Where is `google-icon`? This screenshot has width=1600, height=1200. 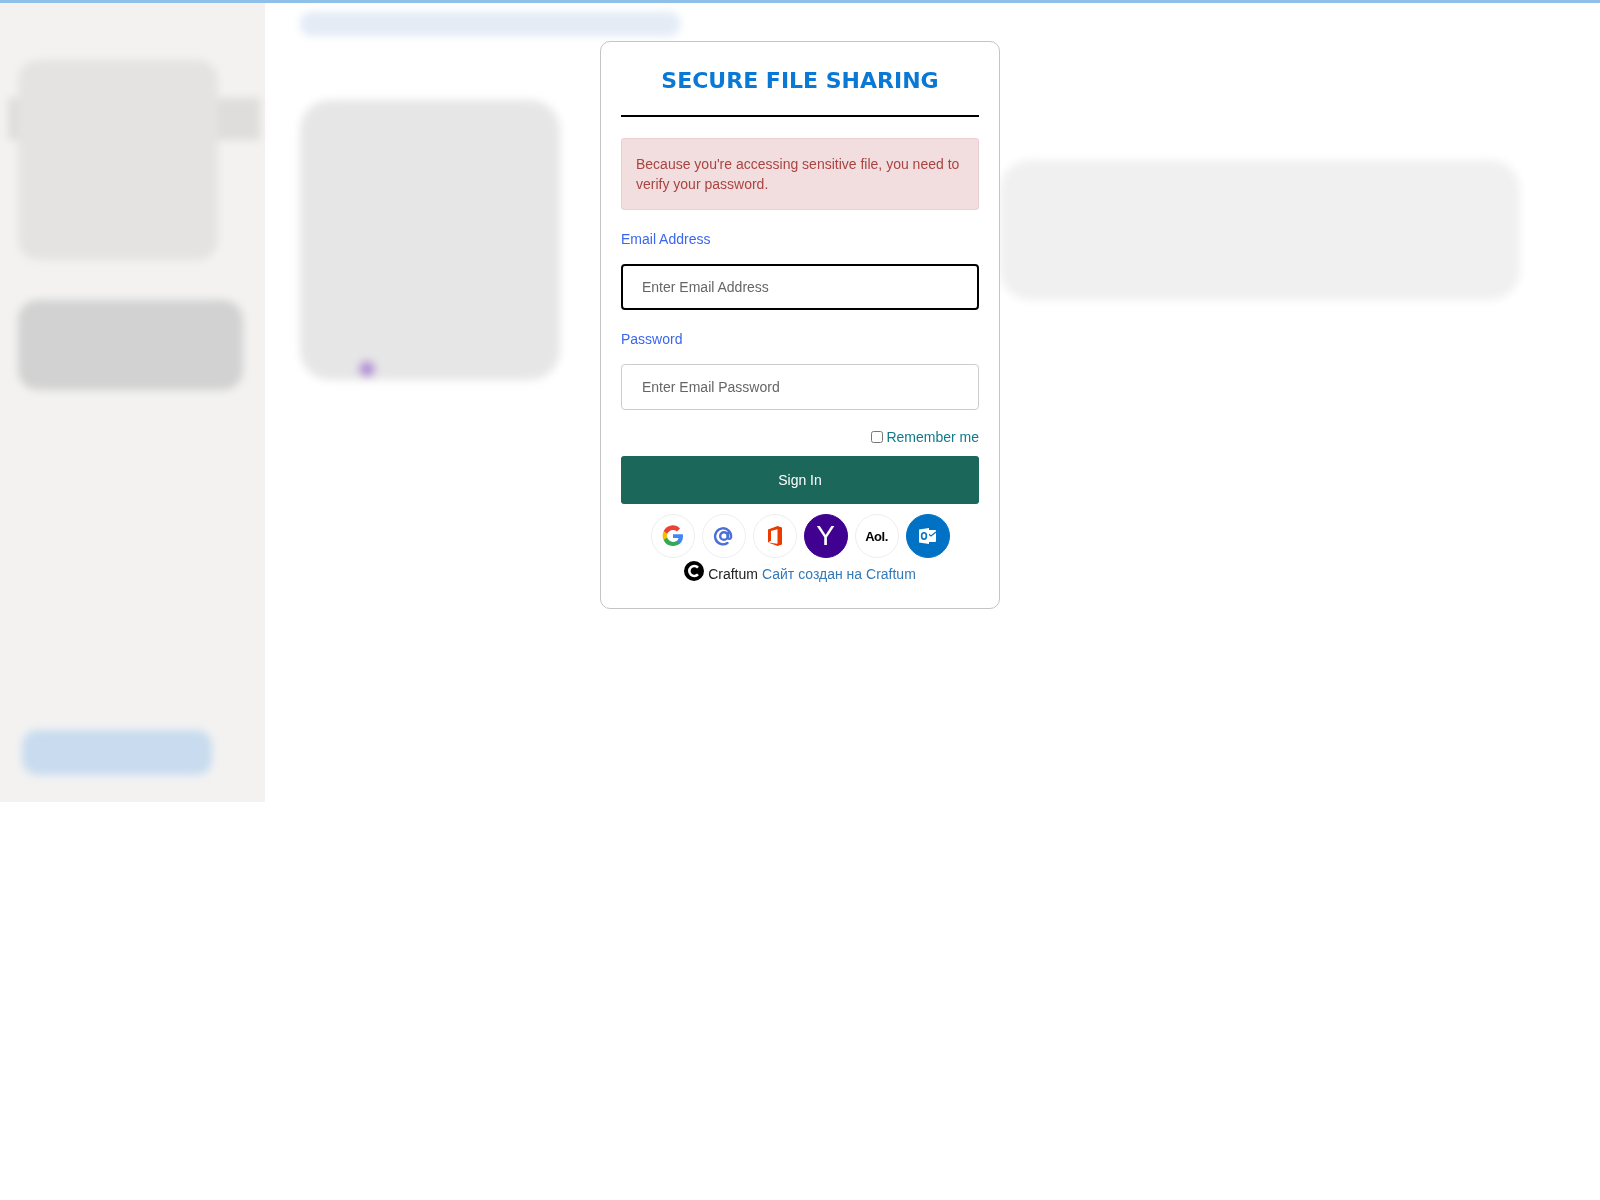
google-icon is located at coordinates (672, 536).